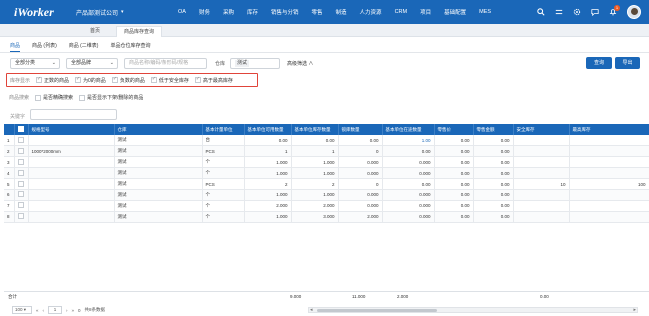 The width and height of the screenshot is (649, 316). I want to click on menu-icon, so click(559, 12).